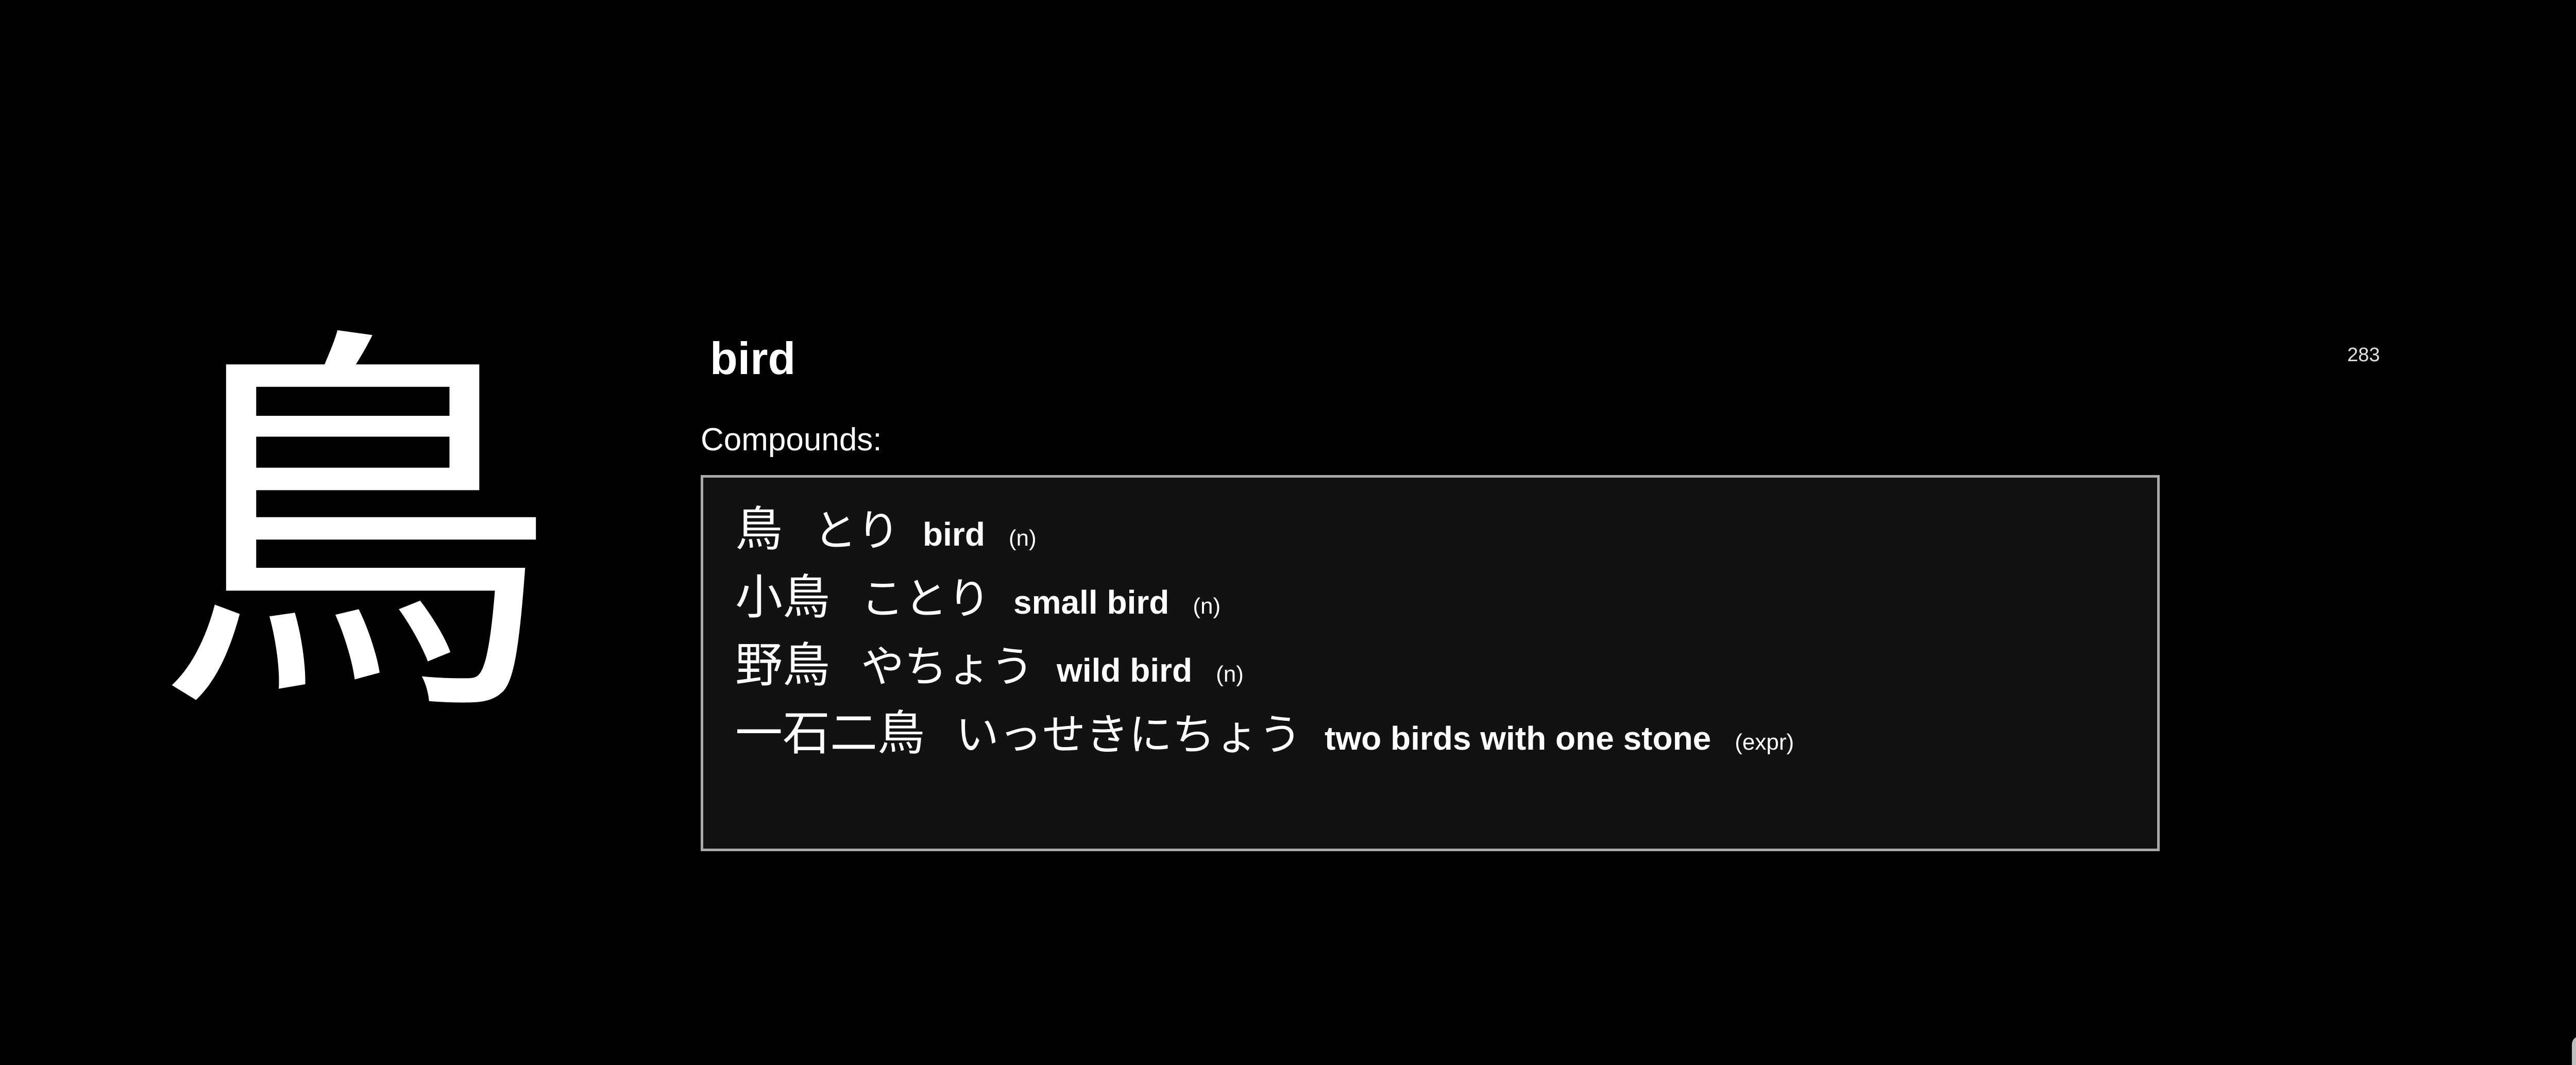 The width and height of the screenshot is (2576, 1065). Describe the element at coordinates (1125, 670) in the screenshot. I see `compound-meaning: wild bird` at that location.